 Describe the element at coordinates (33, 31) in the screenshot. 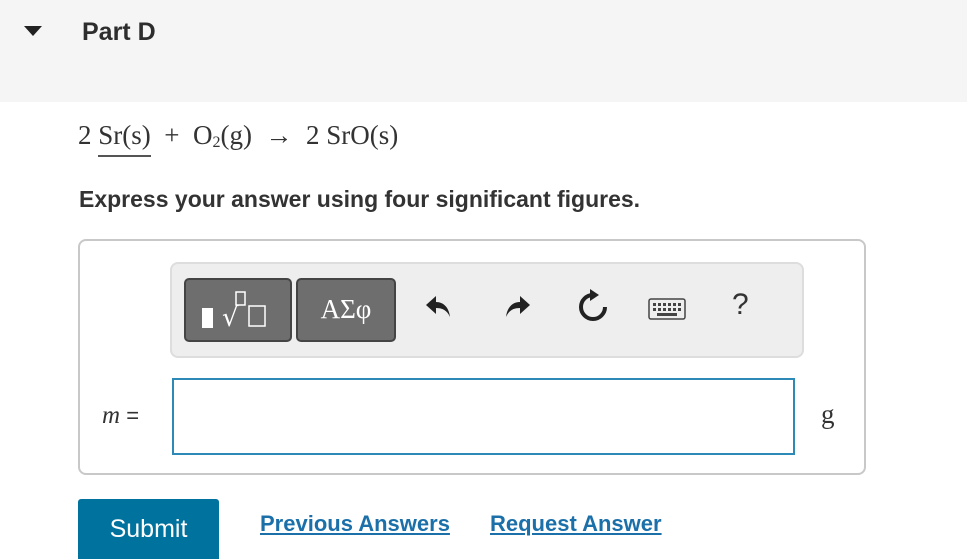

I see `collapse-caret-icon` at that location.